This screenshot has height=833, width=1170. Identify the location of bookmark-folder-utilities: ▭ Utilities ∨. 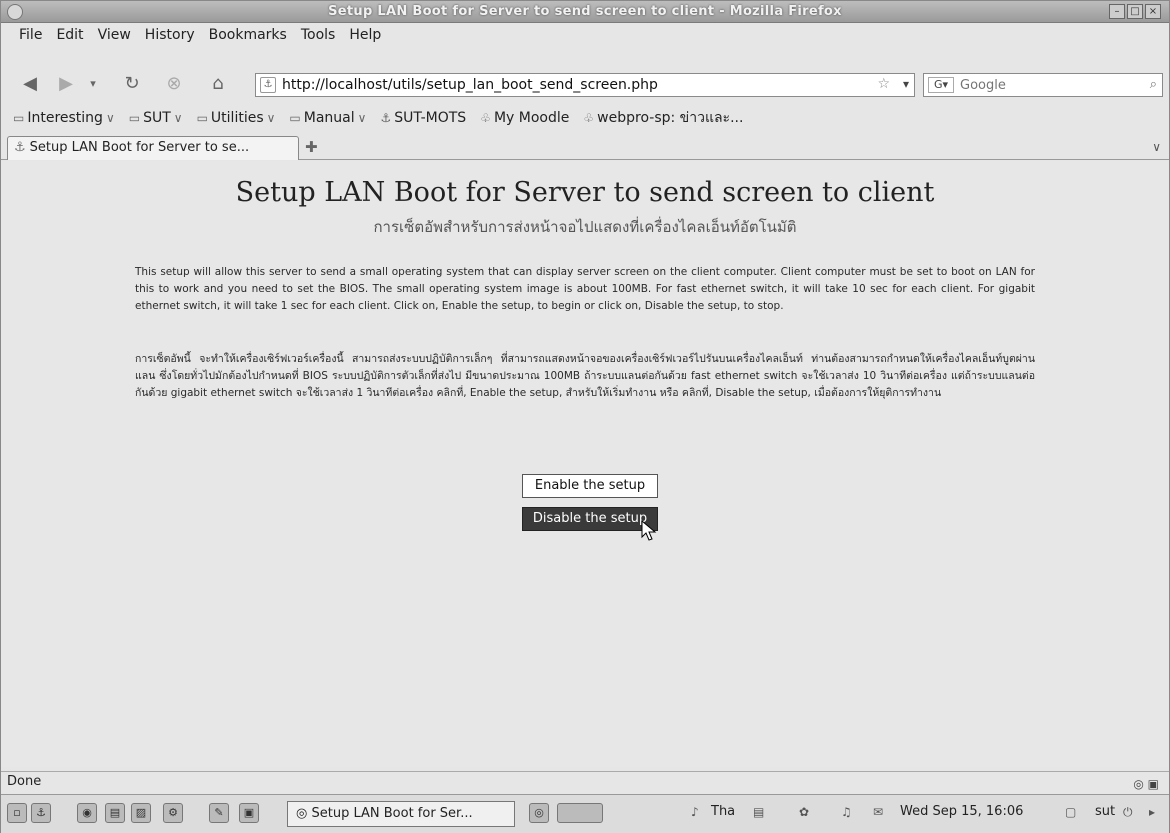
(236, 118).